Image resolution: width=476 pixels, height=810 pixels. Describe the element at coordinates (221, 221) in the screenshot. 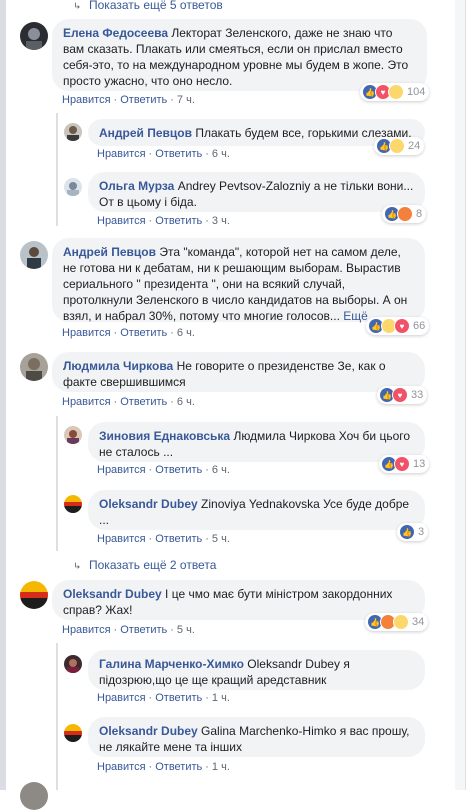

I see `timestamp: 3 ч.` at that location.